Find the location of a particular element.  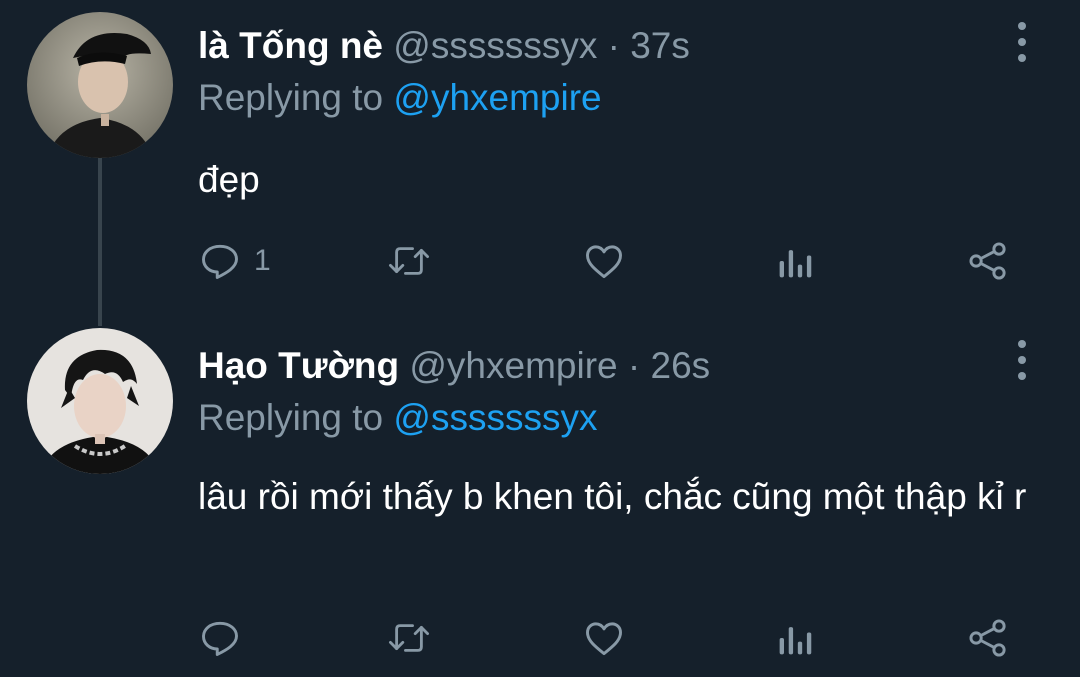

tweet-header: là Tống nè @sssssssyx · 37s is located at coordinates (444, 46).